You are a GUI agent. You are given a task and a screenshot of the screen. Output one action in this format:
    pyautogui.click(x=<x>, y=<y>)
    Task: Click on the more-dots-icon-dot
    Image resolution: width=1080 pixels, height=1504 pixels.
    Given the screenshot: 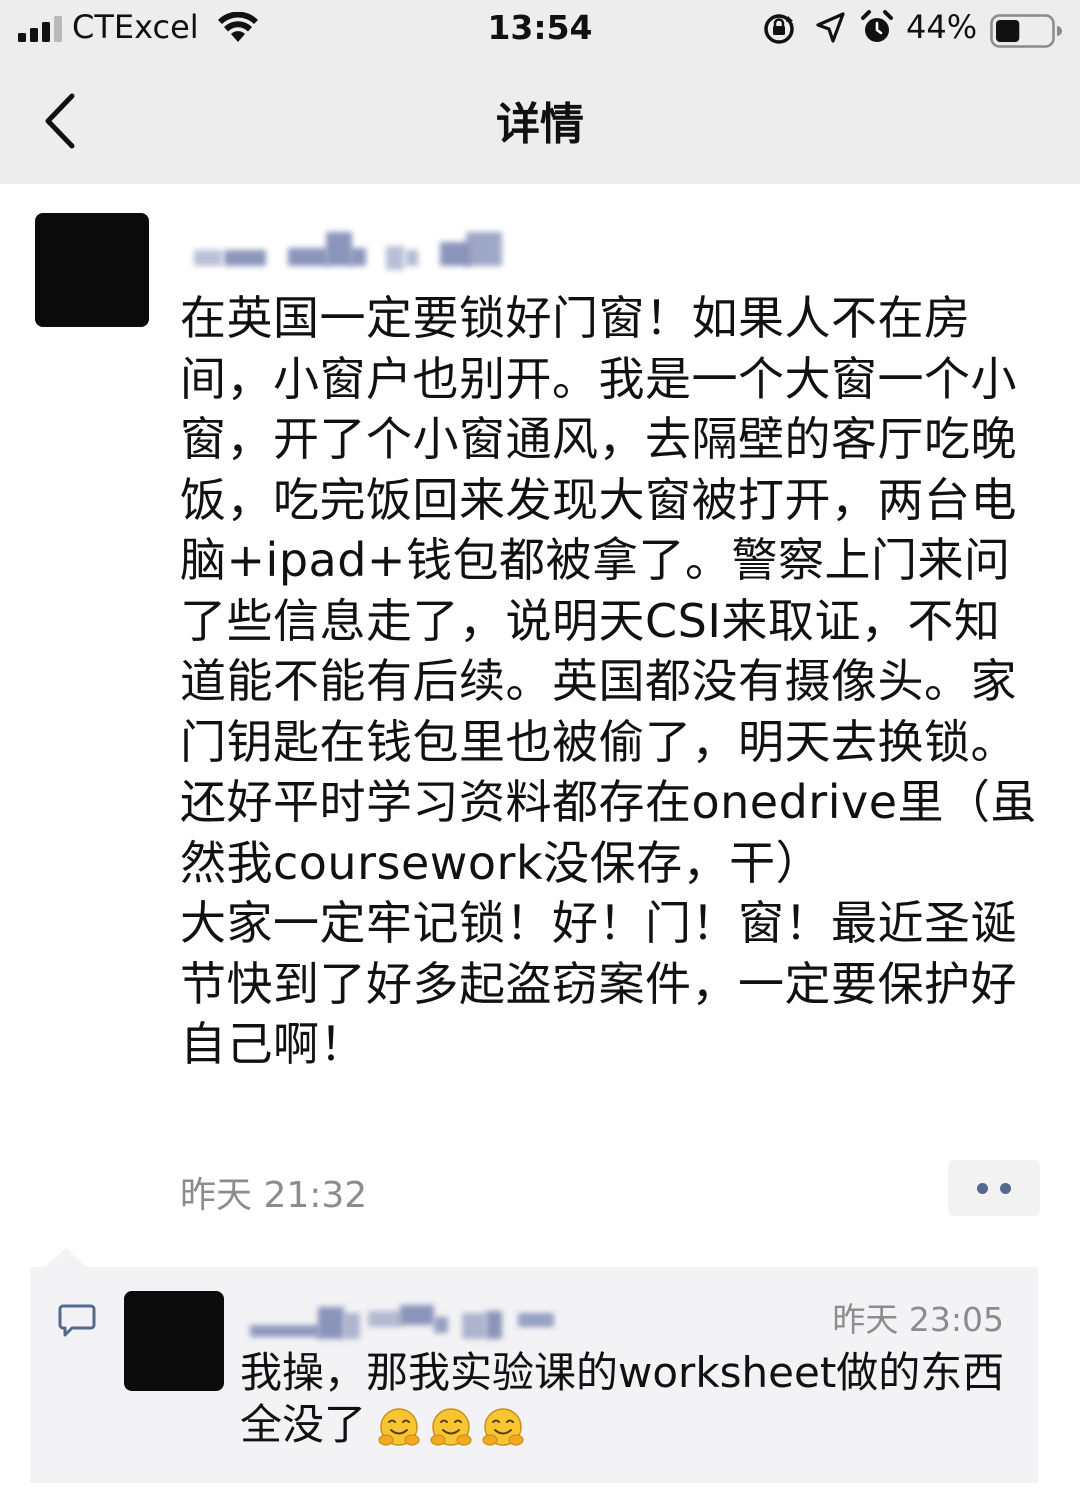 What is the action you would take?
    pyautogui.click(x=1005, y=1188)
    